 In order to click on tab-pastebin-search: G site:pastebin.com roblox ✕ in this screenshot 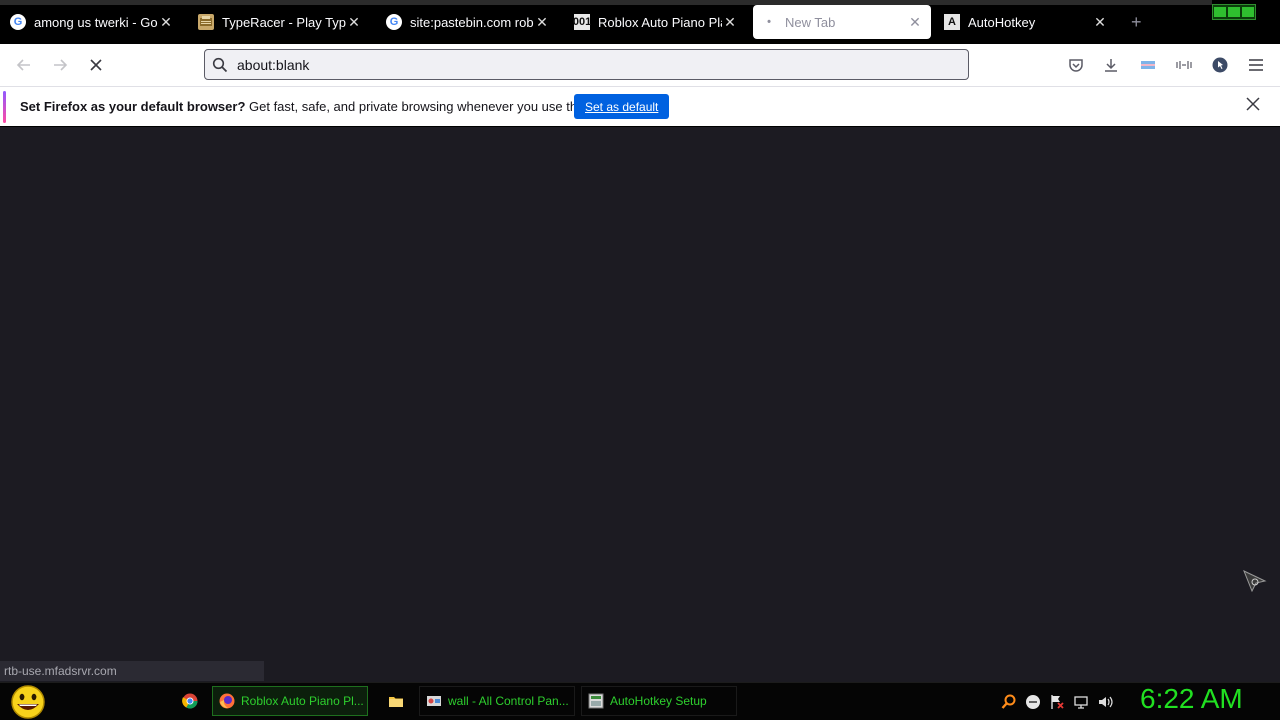, I will do `click(468, 22)`.